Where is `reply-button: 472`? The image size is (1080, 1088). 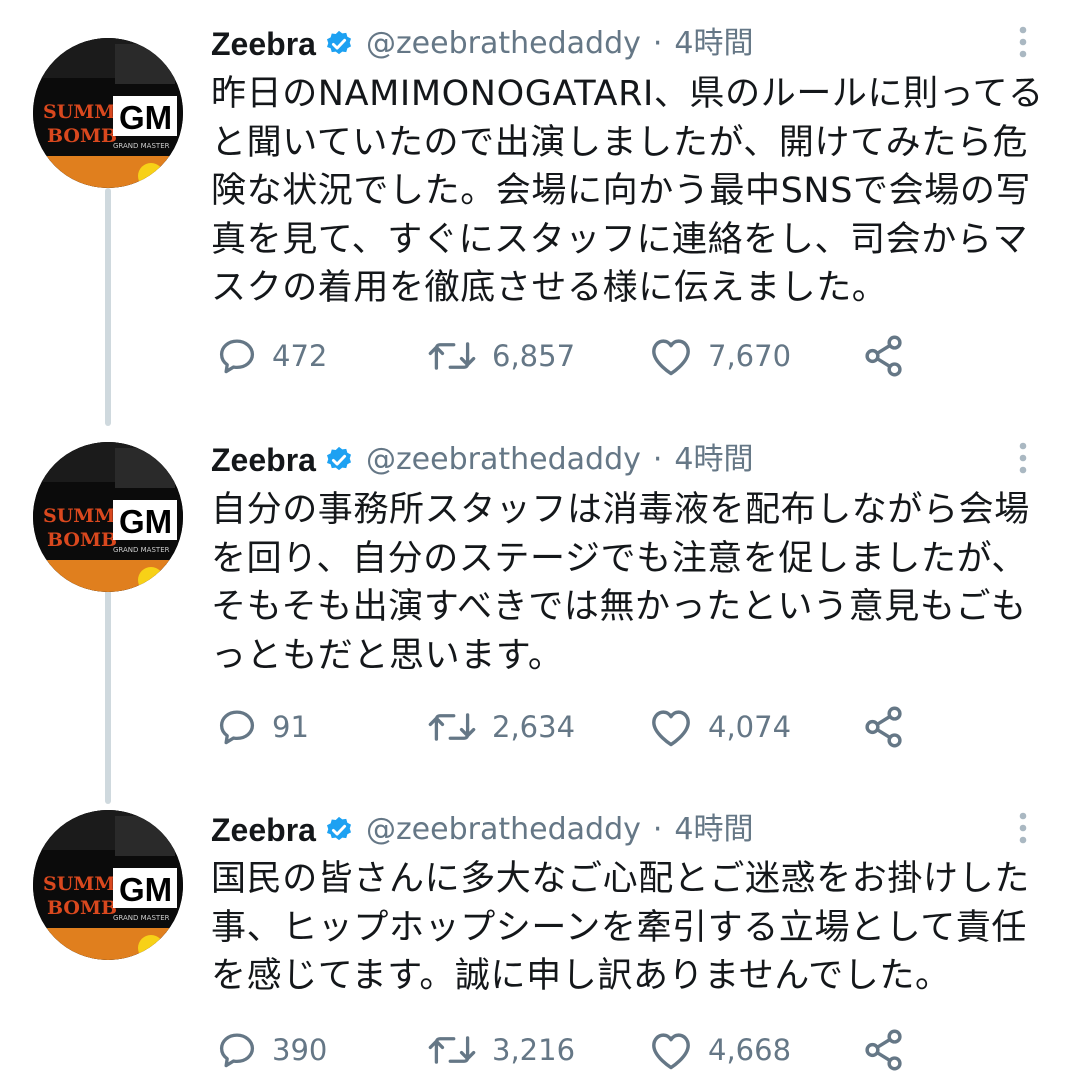 reply-button: 472 is located at coordinates (271, 356).